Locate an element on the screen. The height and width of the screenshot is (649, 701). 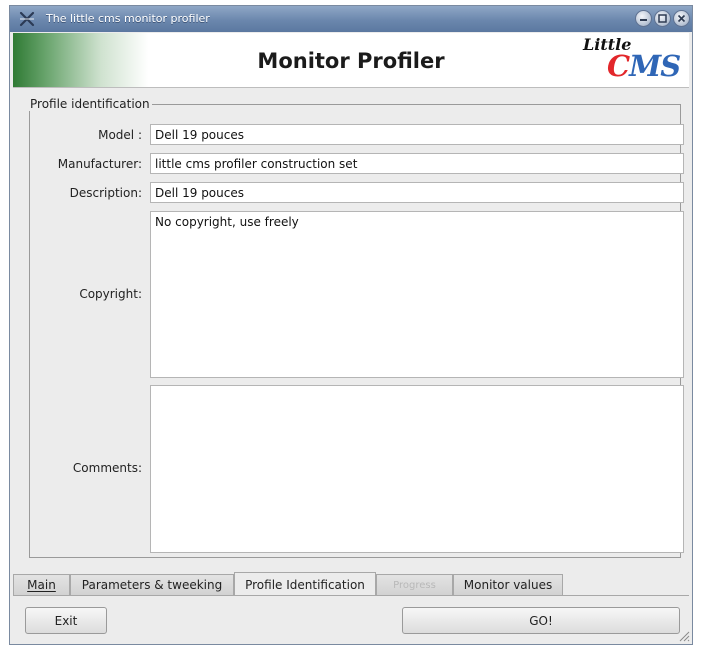
manufacturer-input: little cms profiler construction set is located at coordinates (417, 163).